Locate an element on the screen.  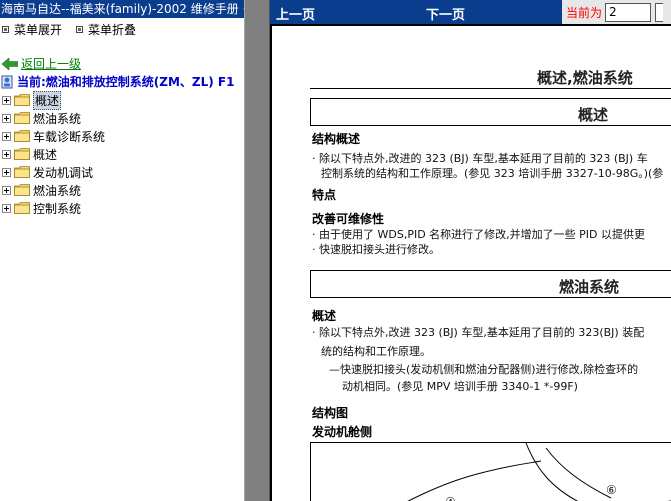
page-toolbar: 上一页 下一页 当前为 is located at coordinates (470, 12).